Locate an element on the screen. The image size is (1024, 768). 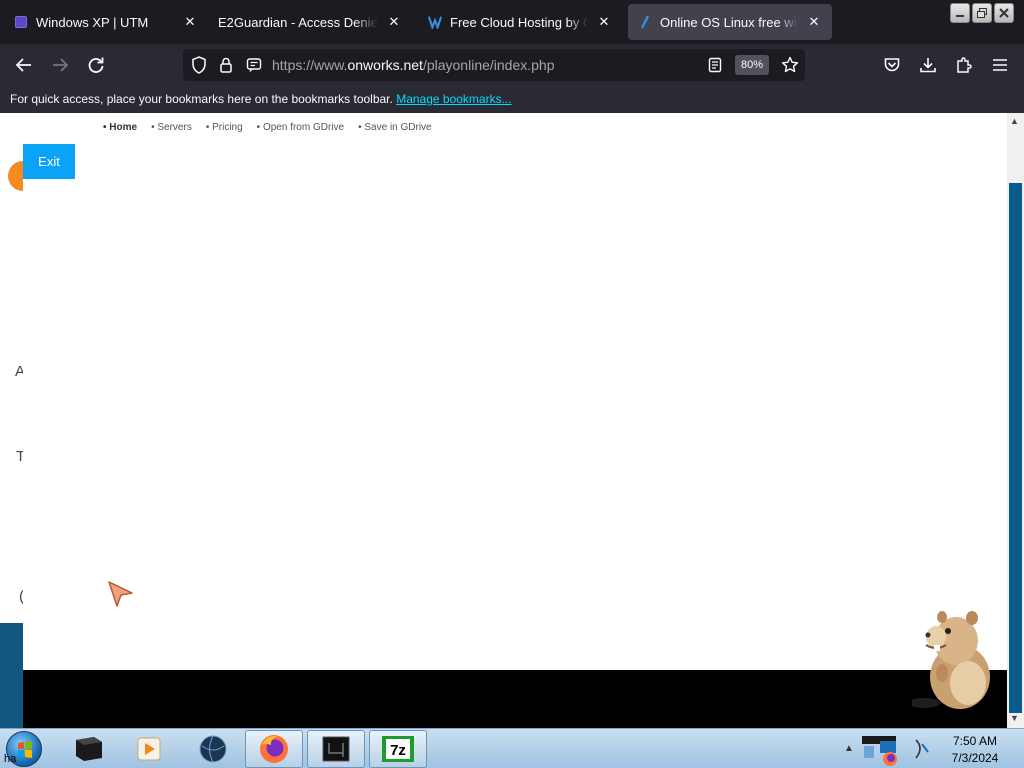
nav-home: • Home is located at coordinates (120, 127).